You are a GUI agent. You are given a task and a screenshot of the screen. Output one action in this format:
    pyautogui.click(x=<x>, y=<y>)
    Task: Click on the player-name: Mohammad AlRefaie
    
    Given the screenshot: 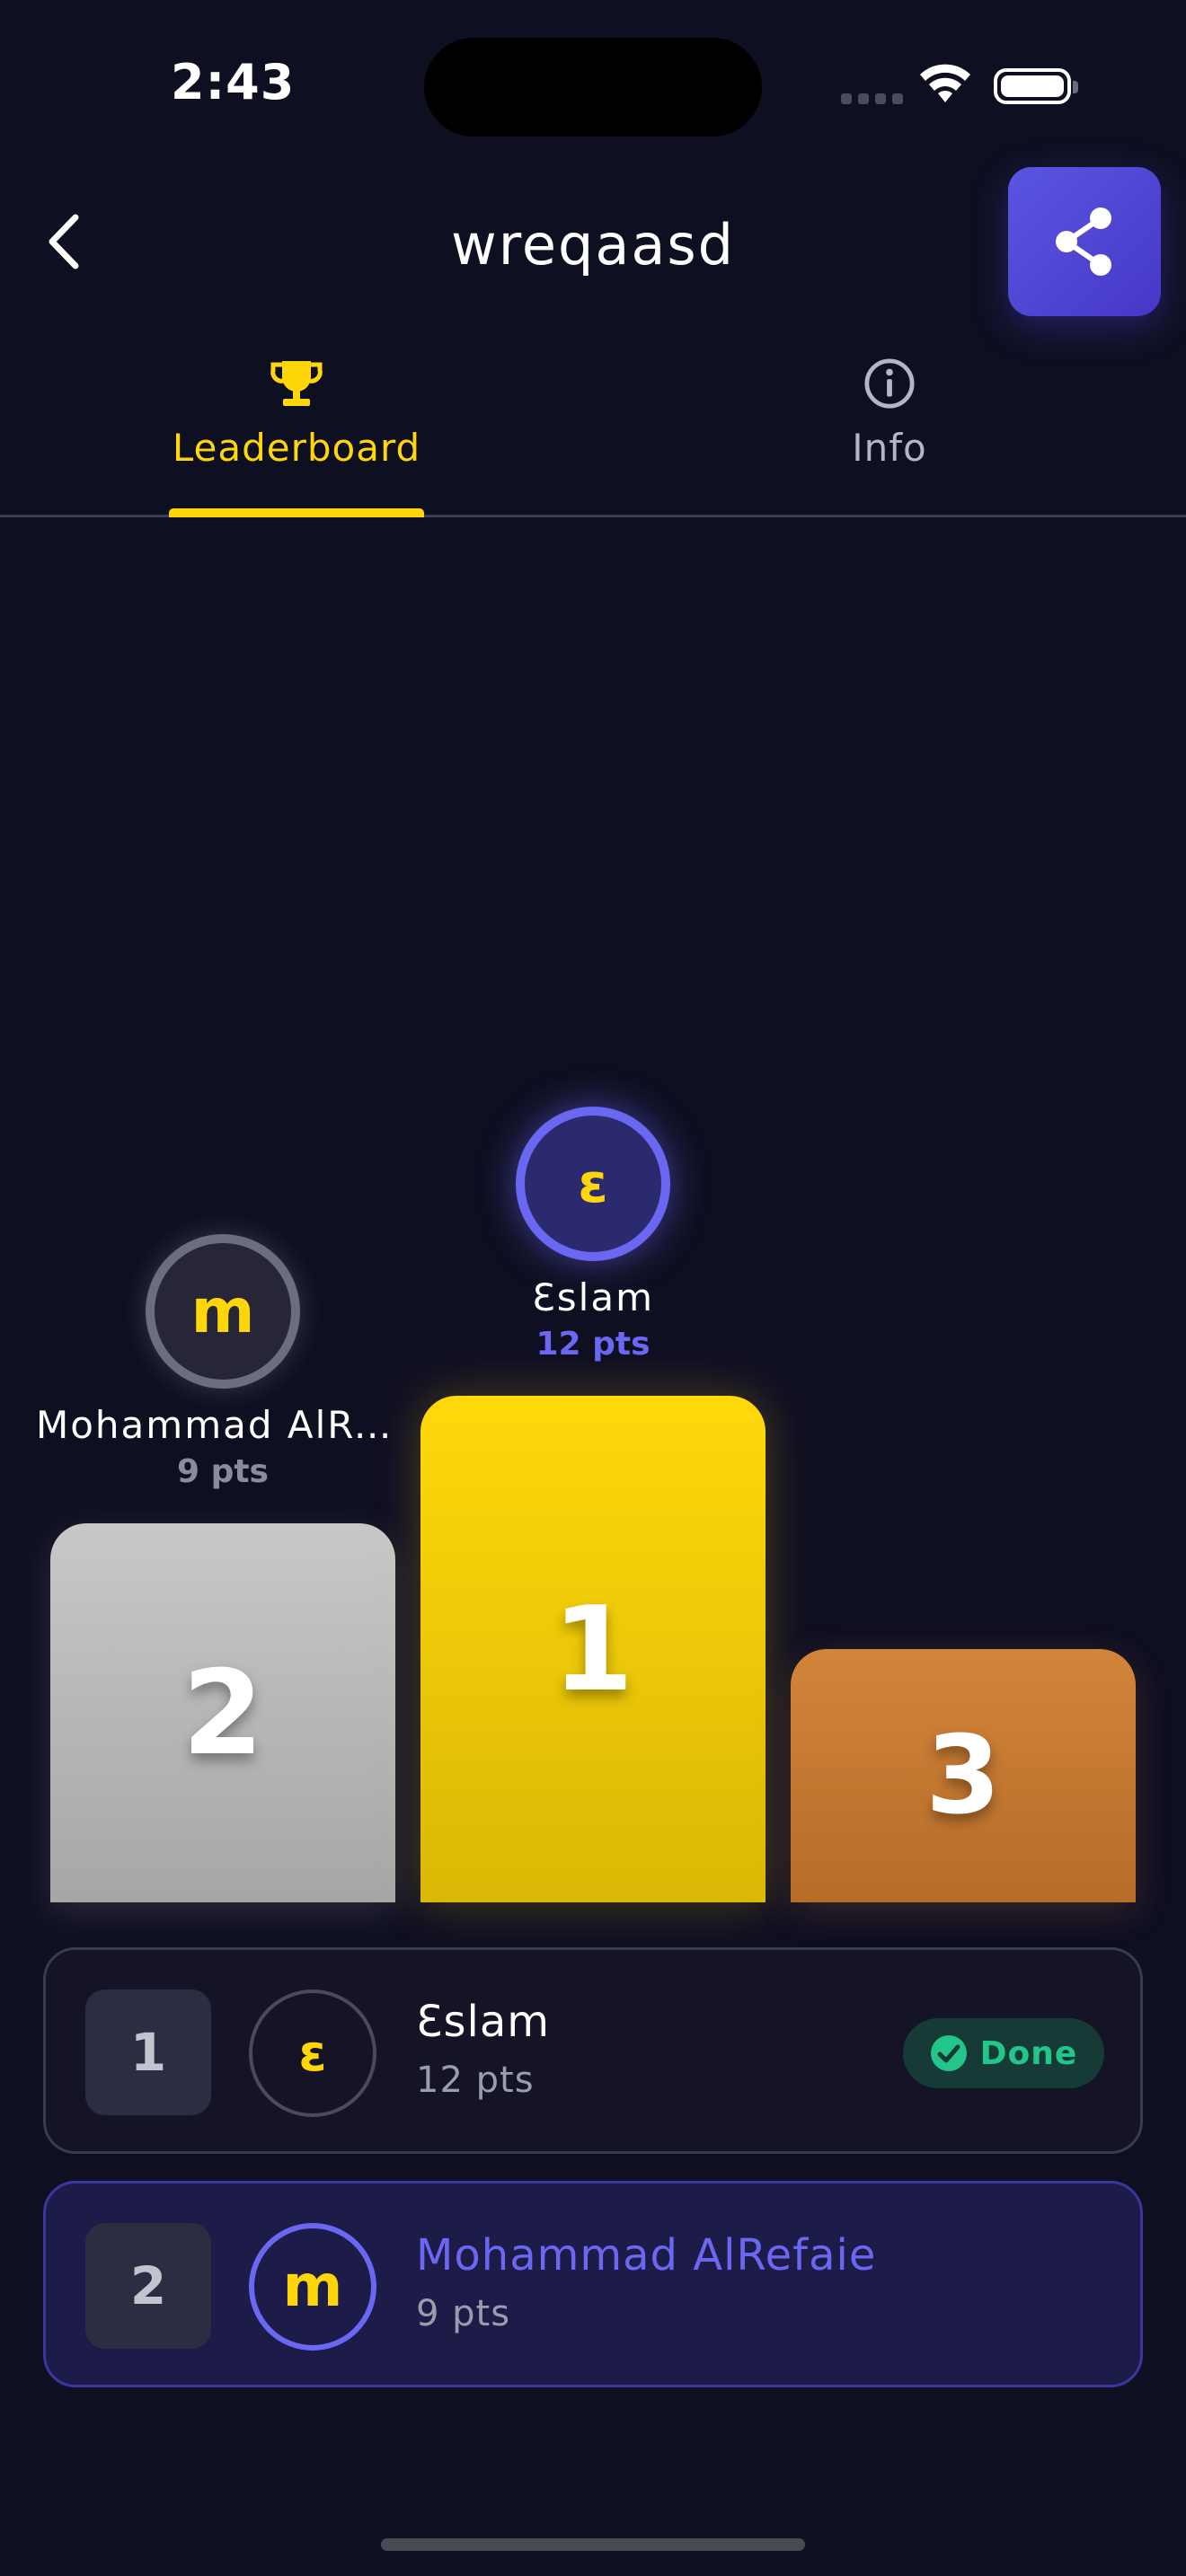 What is the action you would take?
    pyautogui.click(x=646, y=2255)
    